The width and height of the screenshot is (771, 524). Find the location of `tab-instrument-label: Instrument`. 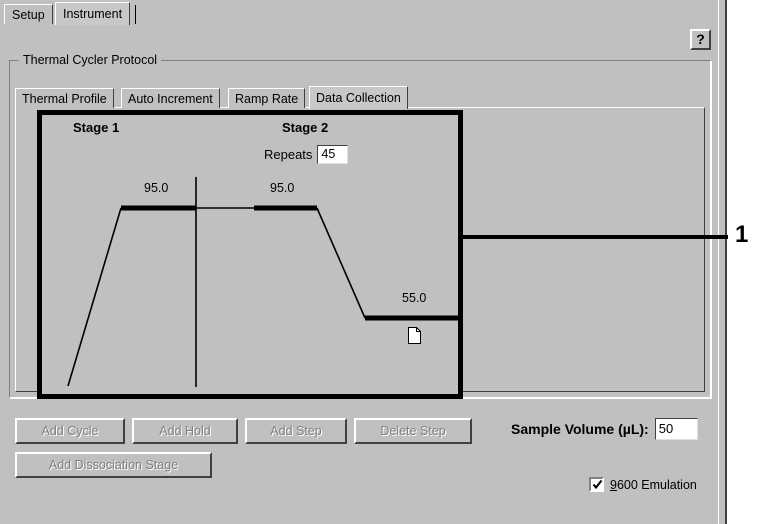

tab-instrument-label: Instrument is located at coordinates (93, 14).